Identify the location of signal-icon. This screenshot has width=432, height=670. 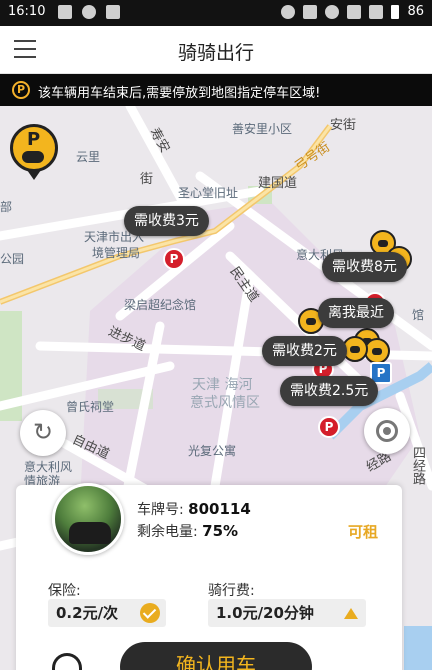
(354, 11).